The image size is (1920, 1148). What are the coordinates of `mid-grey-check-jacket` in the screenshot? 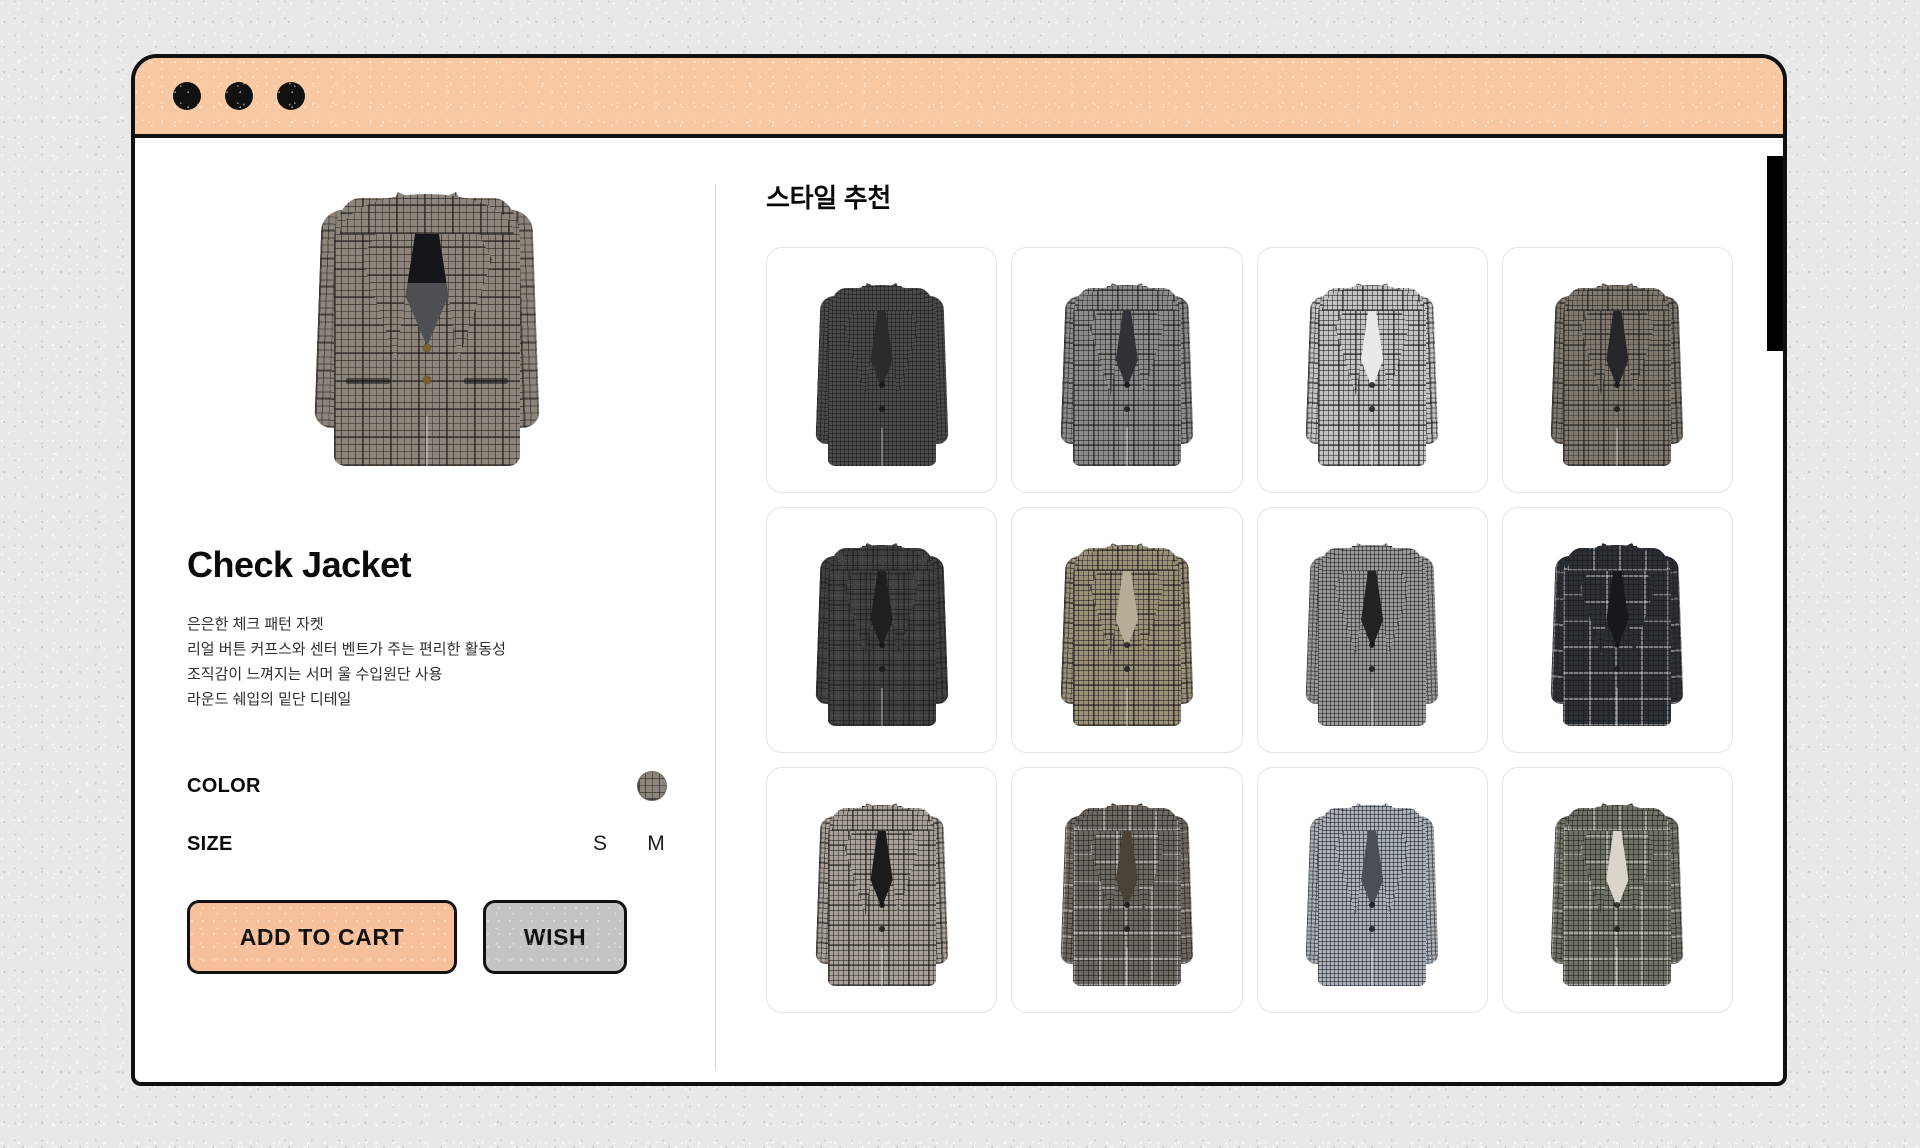 It's located at (1372, 630).